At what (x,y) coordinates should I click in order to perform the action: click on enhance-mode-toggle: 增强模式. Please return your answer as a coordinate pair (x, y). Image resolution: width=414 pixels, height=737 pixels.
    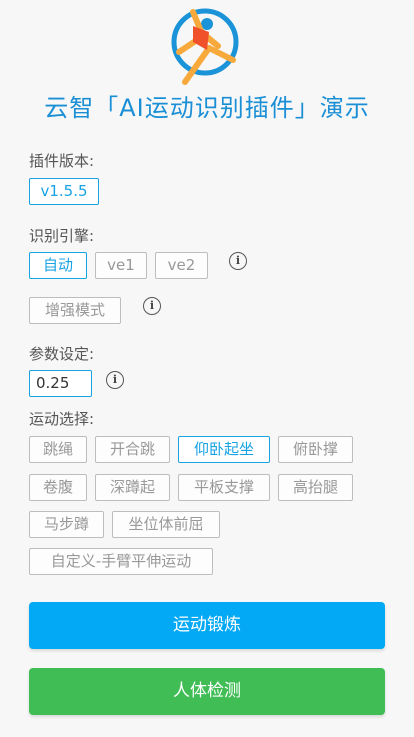
    Looking at the image, I should click on (75, 310).